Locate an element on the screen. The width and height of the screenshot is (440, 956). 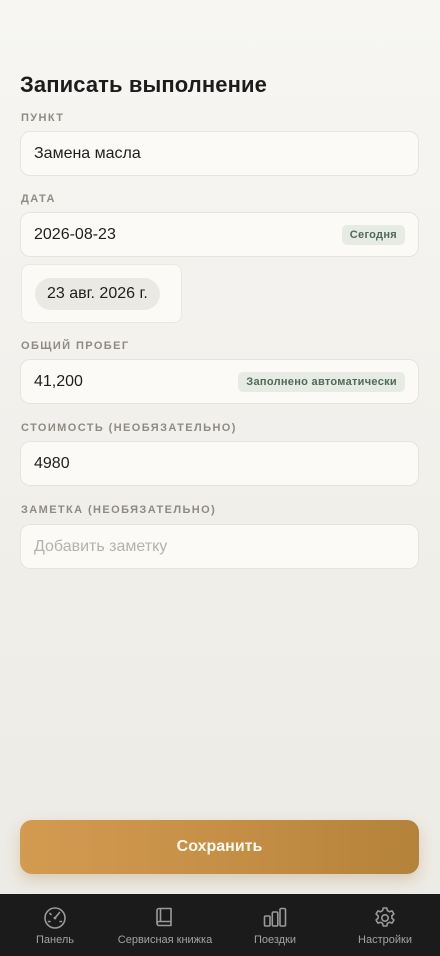
date-label: Дата is located at coordinates (38, 199).